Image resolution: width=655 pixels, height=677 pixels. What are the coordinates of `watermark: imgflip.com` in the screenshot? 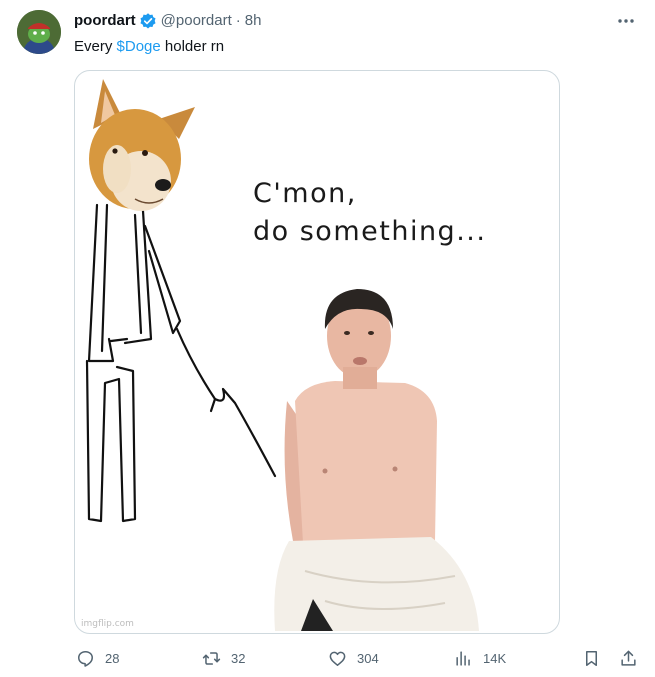 It's located at (107, 624).